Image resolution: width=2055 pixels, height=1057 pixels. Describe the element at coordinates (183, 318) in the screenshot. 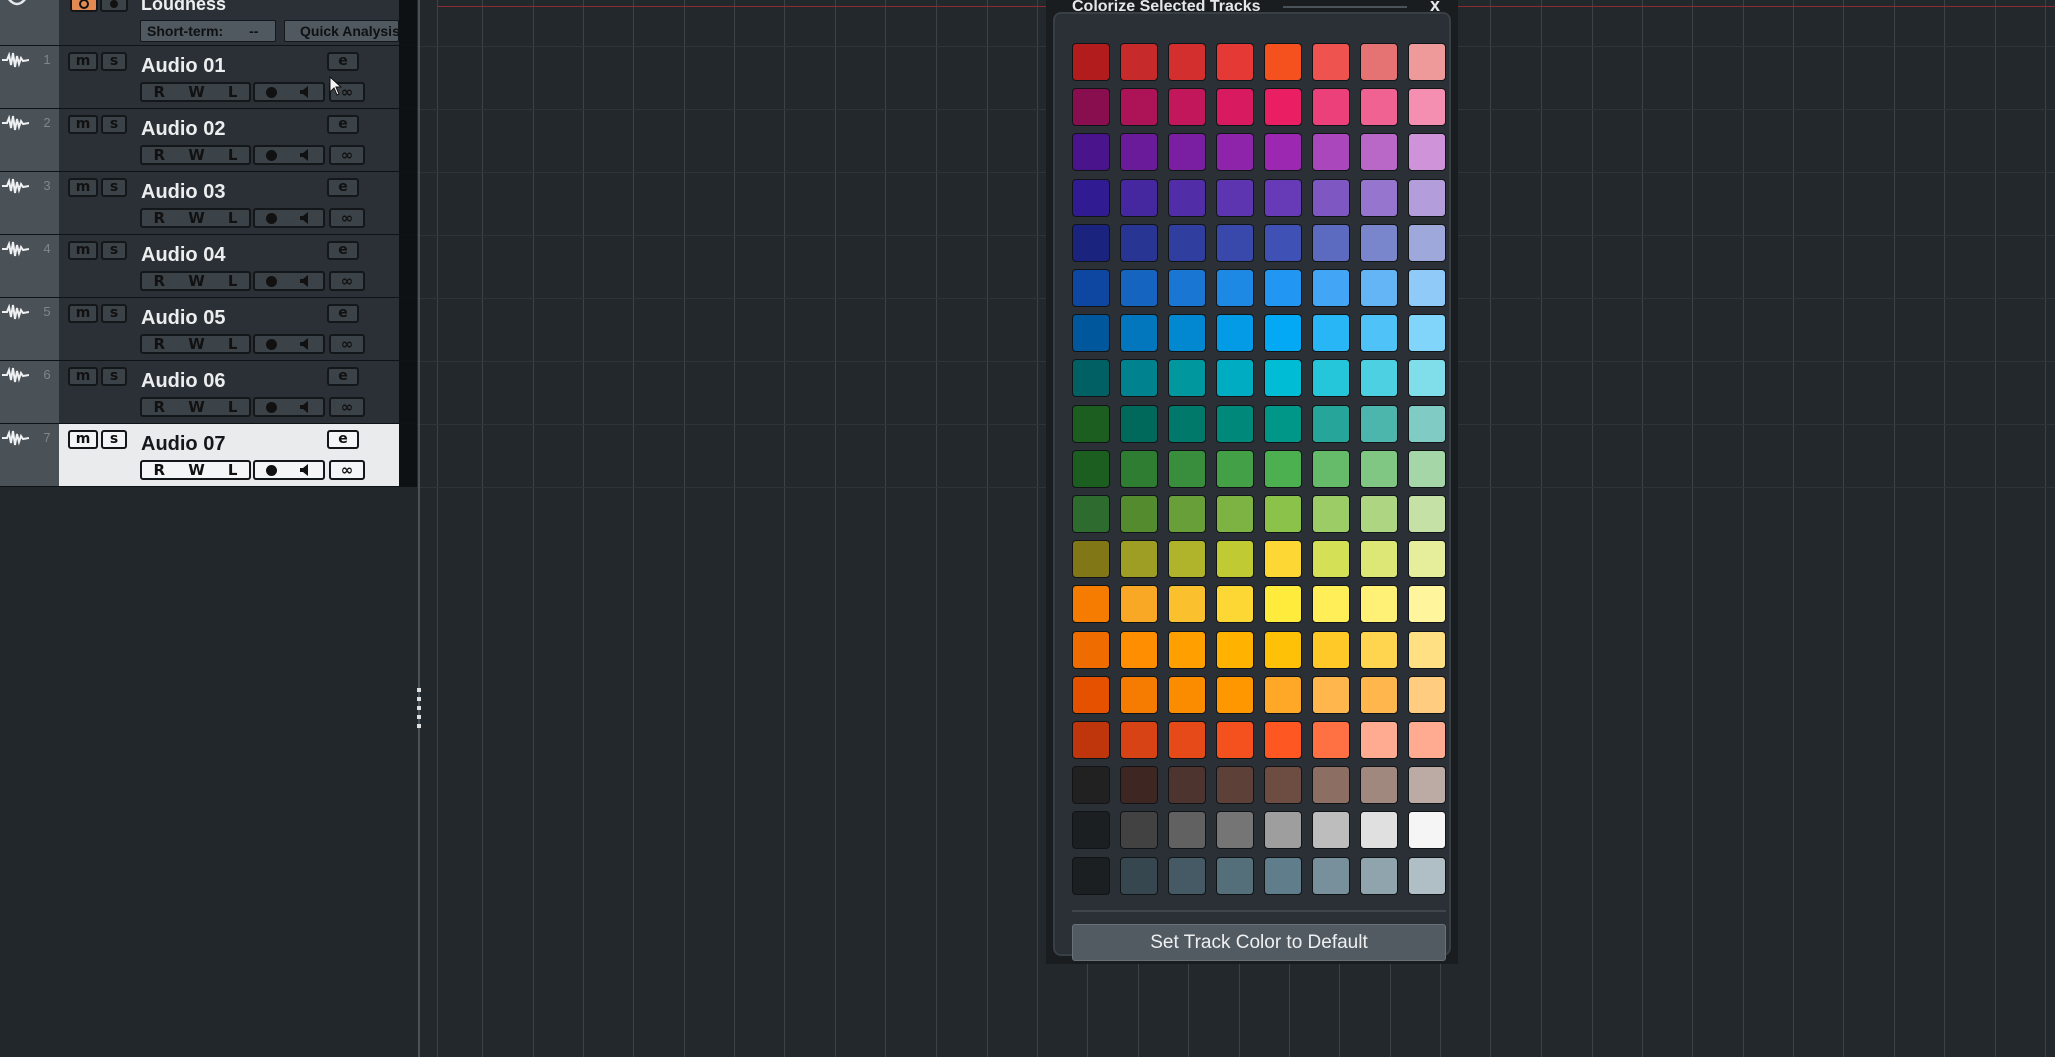

I see `track-name: Audio 05` at that location.